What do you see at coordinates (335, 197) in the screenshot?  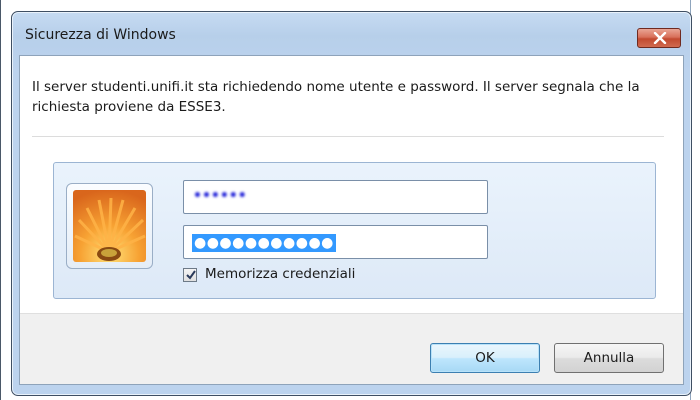 I see `username-field: ••••••` at bounding box center [335, 197].